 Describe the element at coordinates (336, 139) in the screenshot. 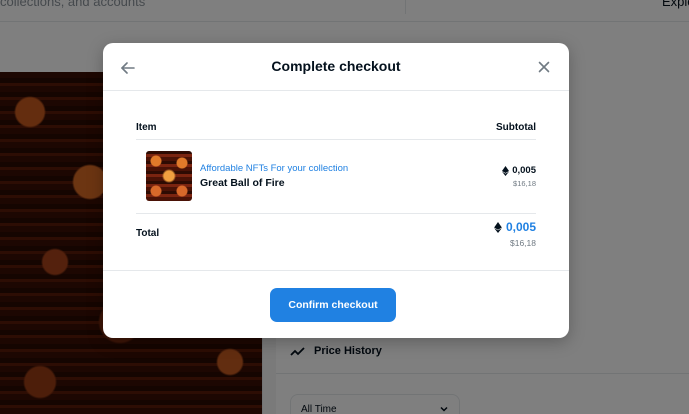

I see `table-divider` at that location.